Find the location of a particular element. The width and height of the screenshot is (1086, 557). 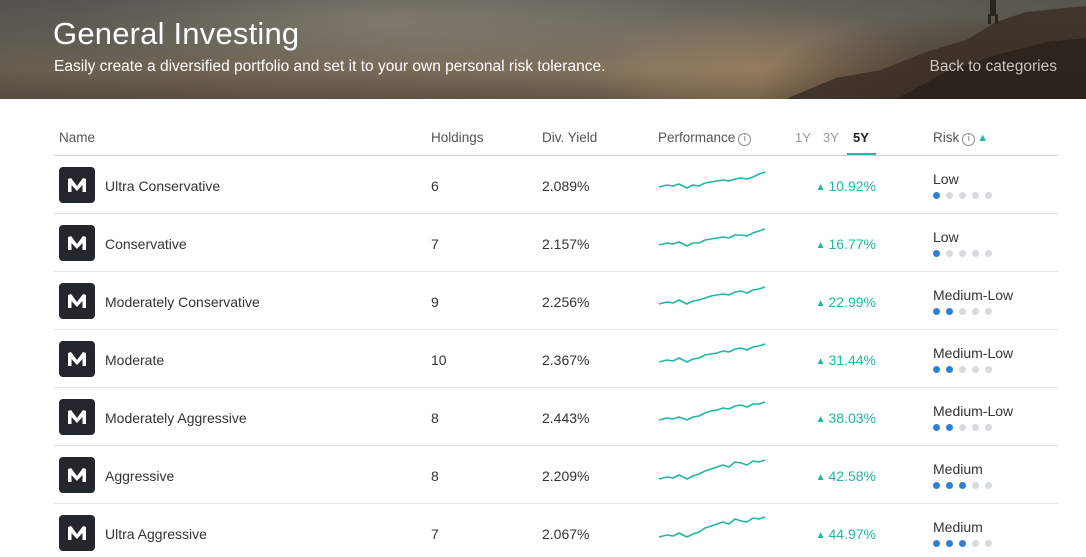

column-header-performance: Performance i is located at coordinates (705, 138).